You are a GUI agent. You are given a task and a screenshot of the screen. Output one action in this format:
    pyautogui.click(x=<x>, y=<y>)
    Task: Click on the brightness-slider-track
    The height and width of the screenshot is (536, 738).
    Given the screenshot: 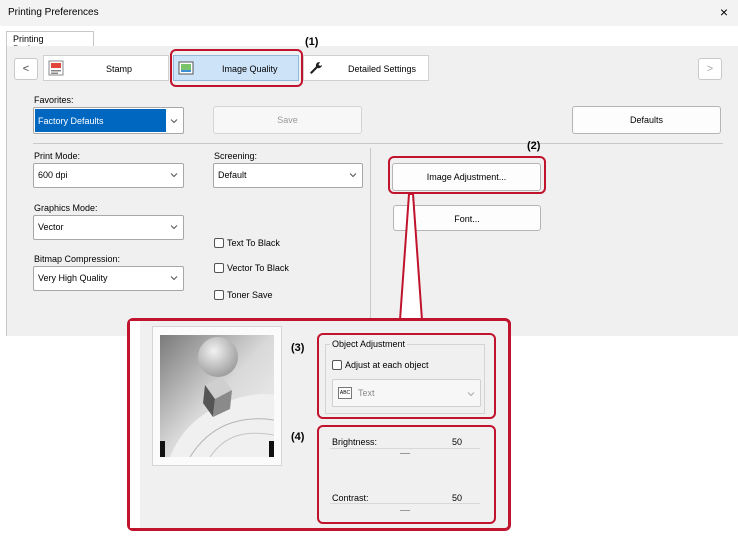 What is the action you would take?
    pyautogui.click(x=405, y=448)
    